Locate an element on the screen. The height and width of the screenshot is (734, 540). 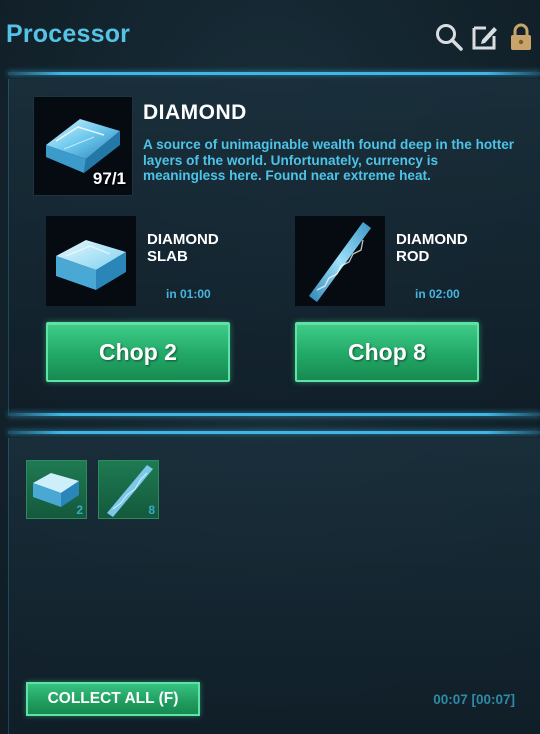
top-divider is located at coordinates (274, 73).